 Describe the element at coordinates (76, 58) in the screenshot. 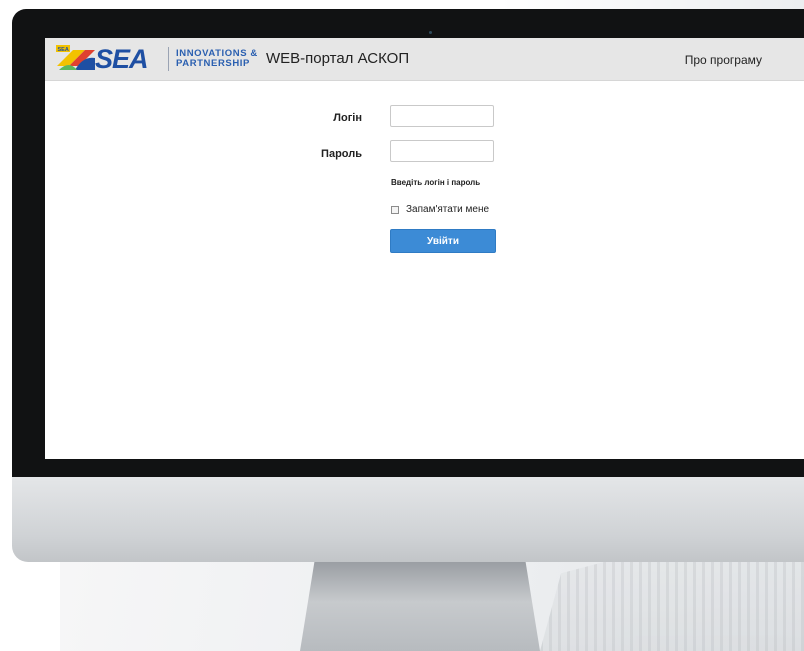

I see `sea-logo-icon: SEA` at that location.